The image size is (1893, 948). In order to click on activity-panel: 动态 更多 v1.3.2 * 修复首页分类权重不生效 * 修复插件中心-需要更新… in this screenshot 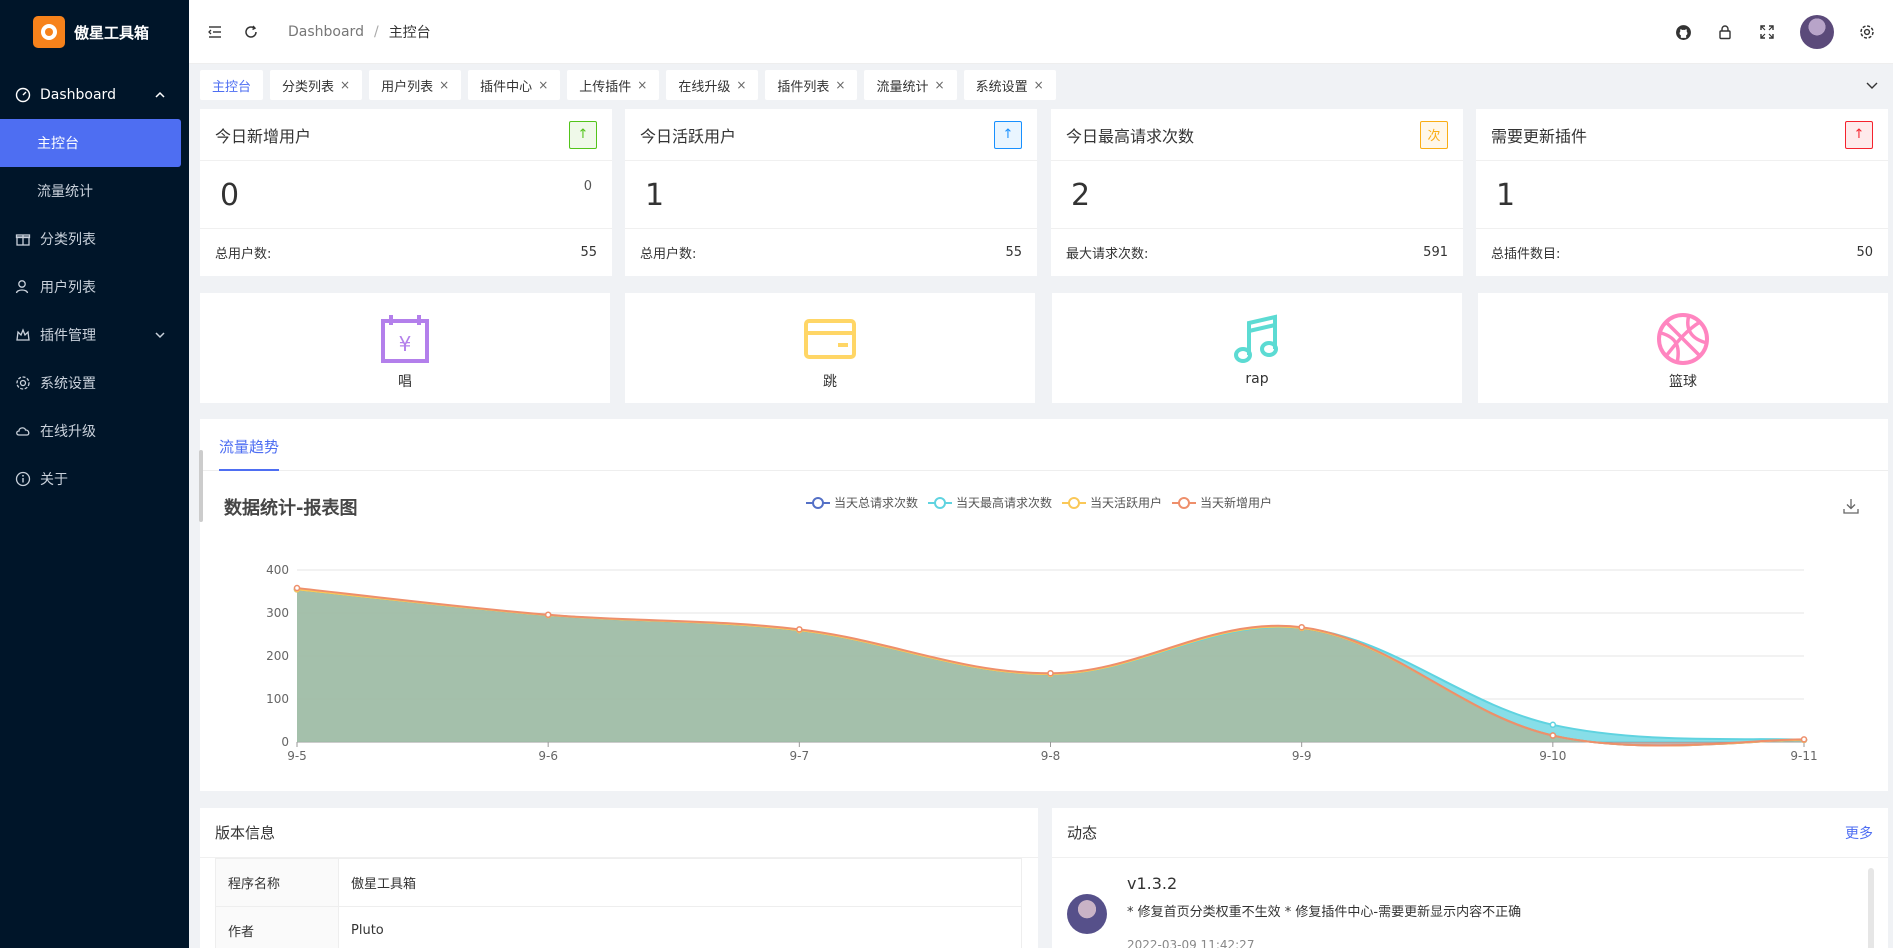, I will do `click(1470, 878)`.